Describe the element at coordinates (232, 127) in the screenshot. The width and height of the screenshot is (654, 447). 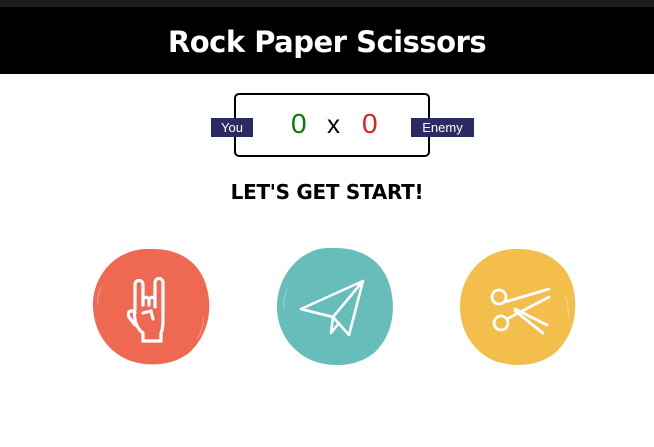
I see `you-badge: You` at that location.